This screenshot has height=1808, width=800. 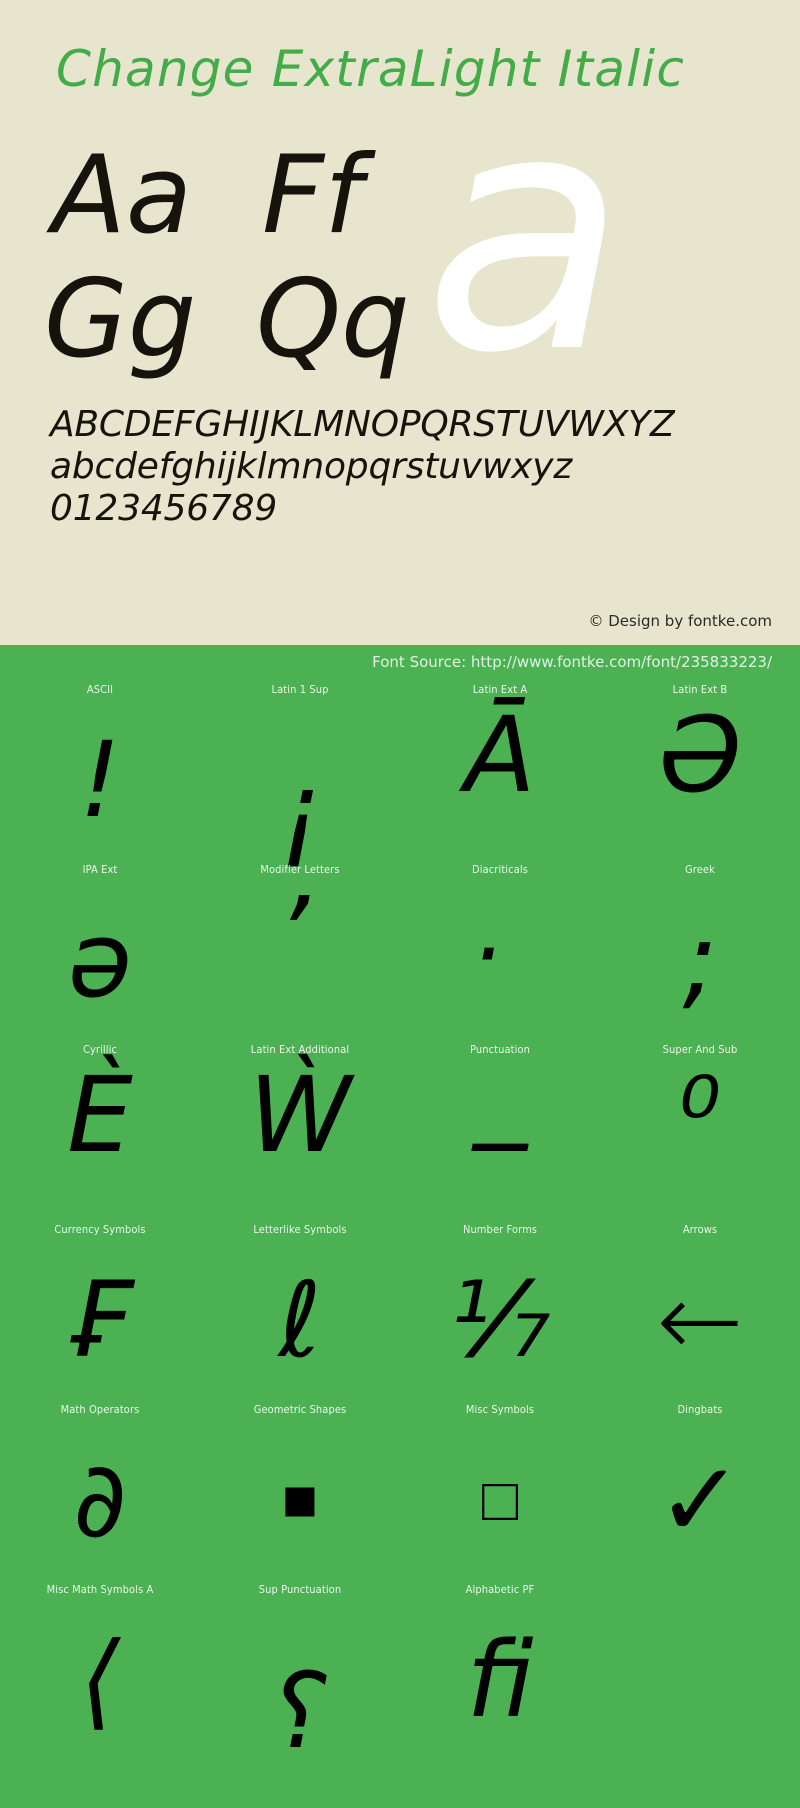 What do you see at coordinates (300, 935) in the screenshot?
I see `block-glyph: ʼ` at bounding box center [300, 935].